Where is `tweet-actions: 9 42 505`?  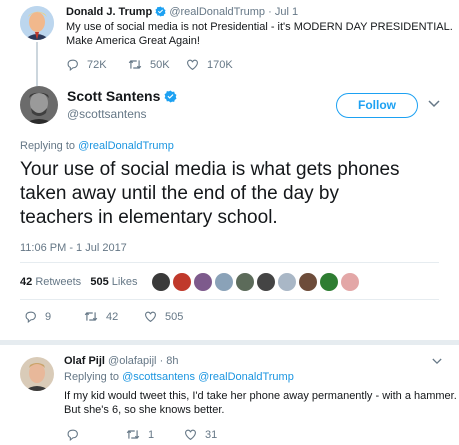 tweet-actions: 9 42 505 is located at coordinates (103, 316).